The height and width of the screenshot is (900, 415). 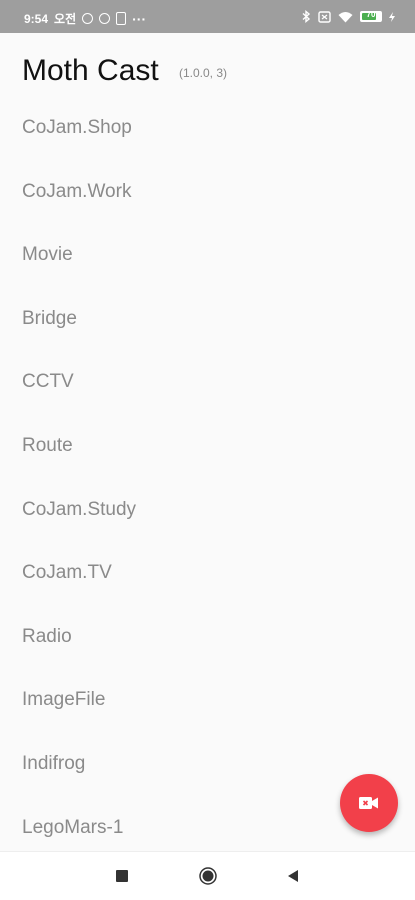 What do you see at coordinates (306, 16) in the screenshot?
I see `bluetooth-icon` at bounding box center [306, 16].